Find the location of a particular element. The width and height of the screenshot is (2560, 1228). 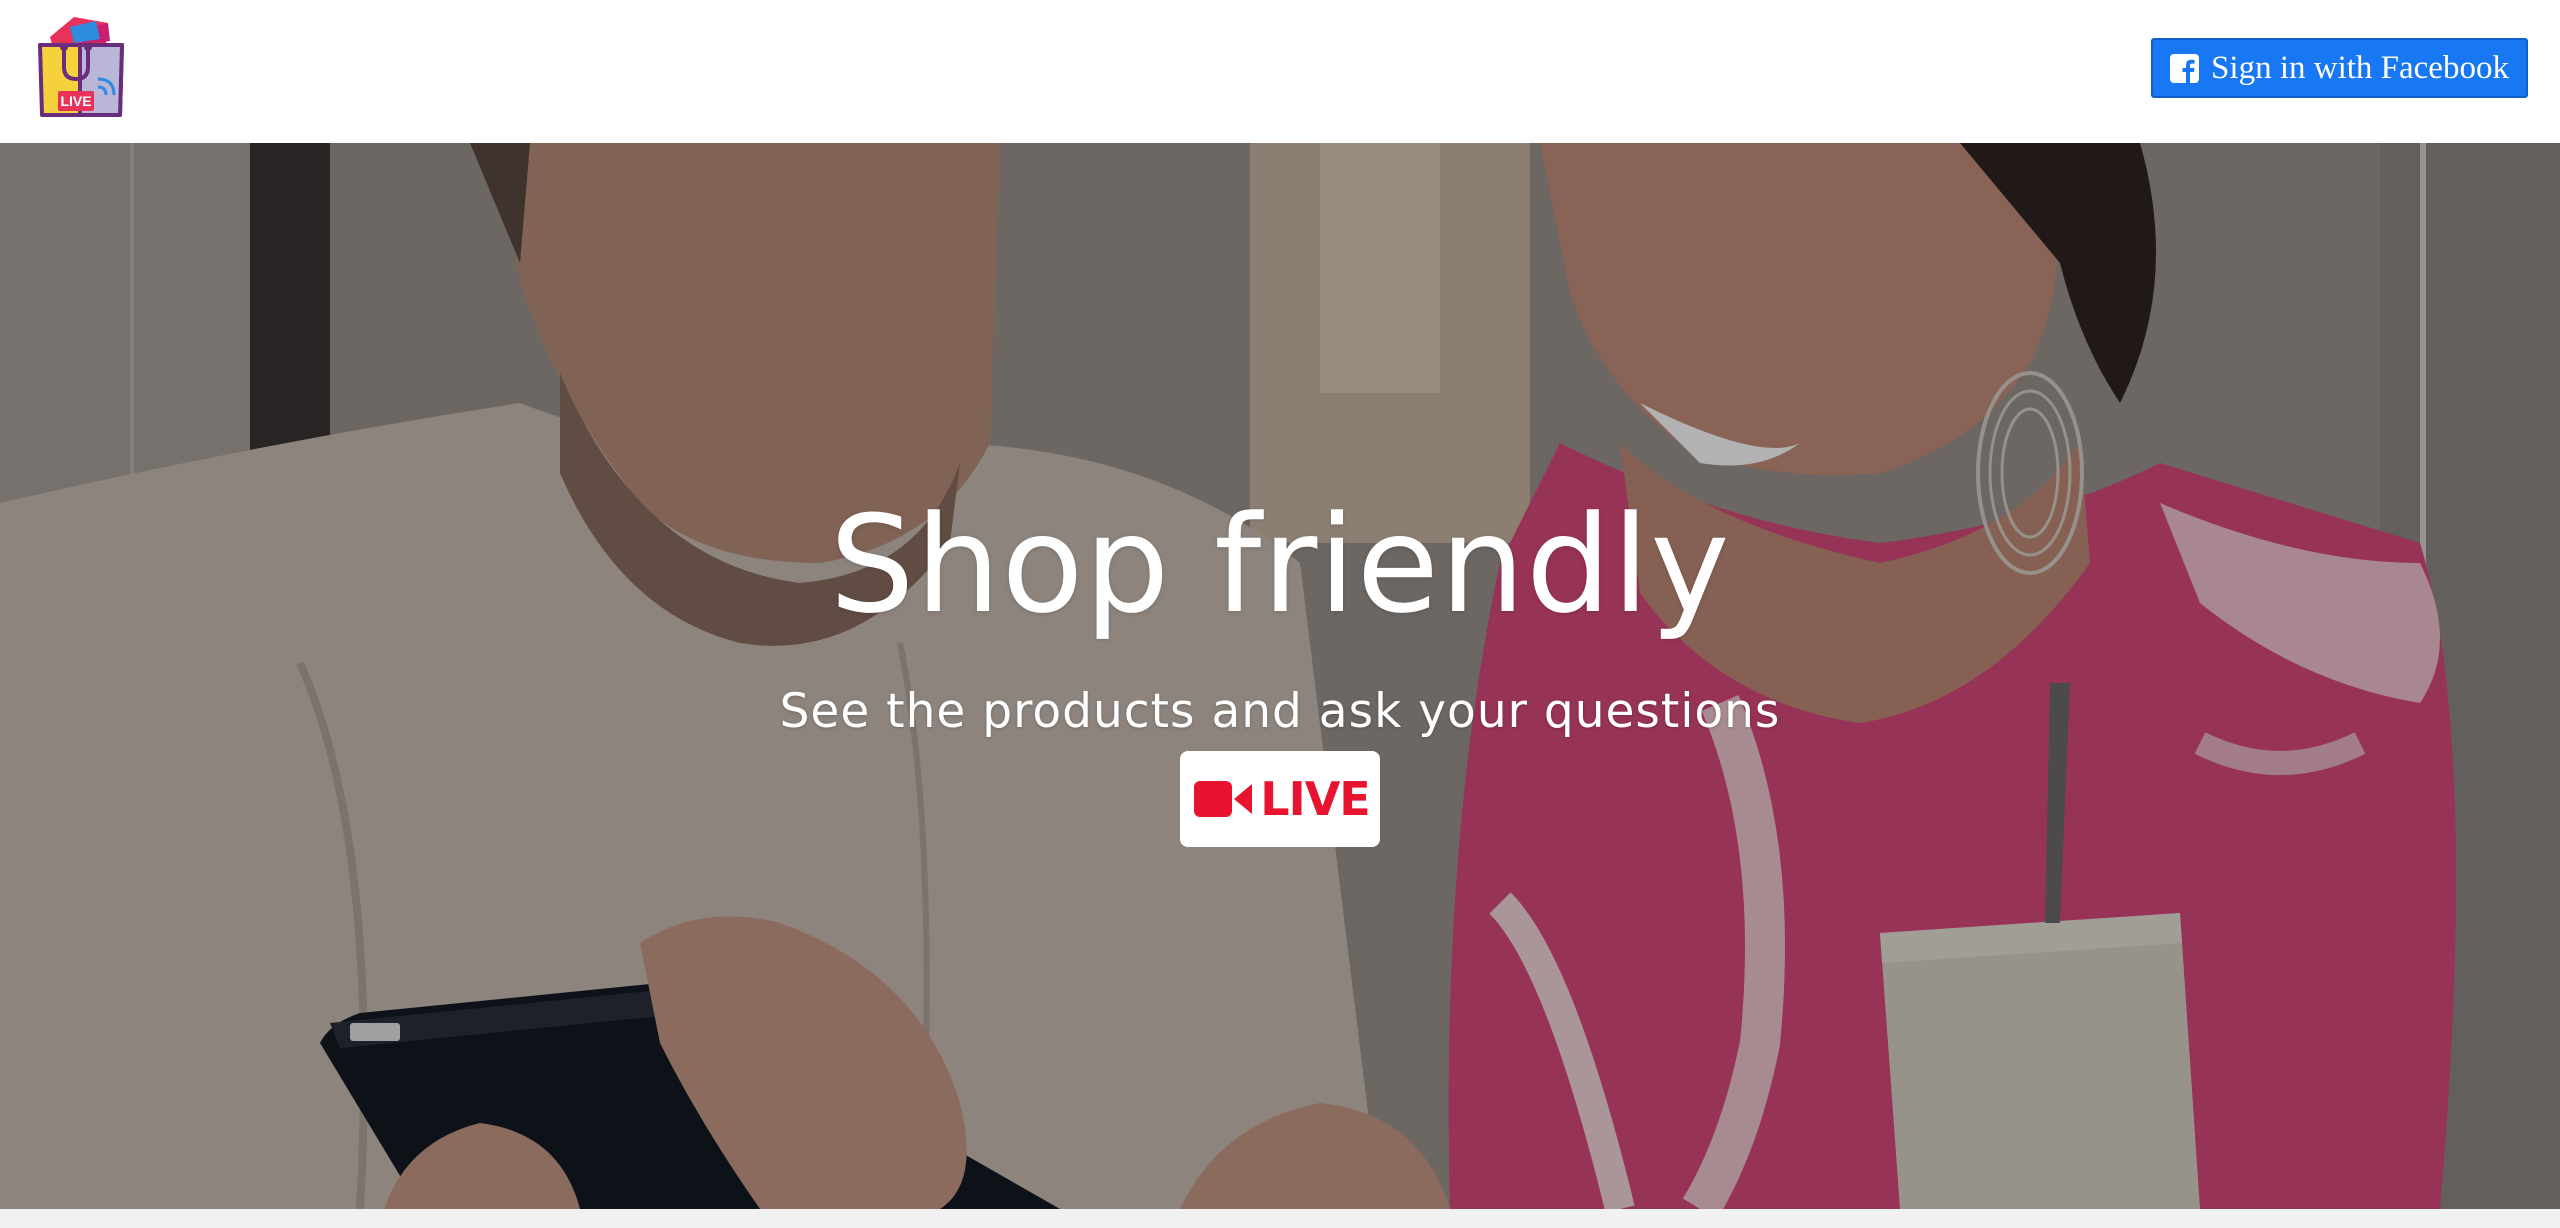

logo-badge-text: LIVE is located at coordinates (75, 101).